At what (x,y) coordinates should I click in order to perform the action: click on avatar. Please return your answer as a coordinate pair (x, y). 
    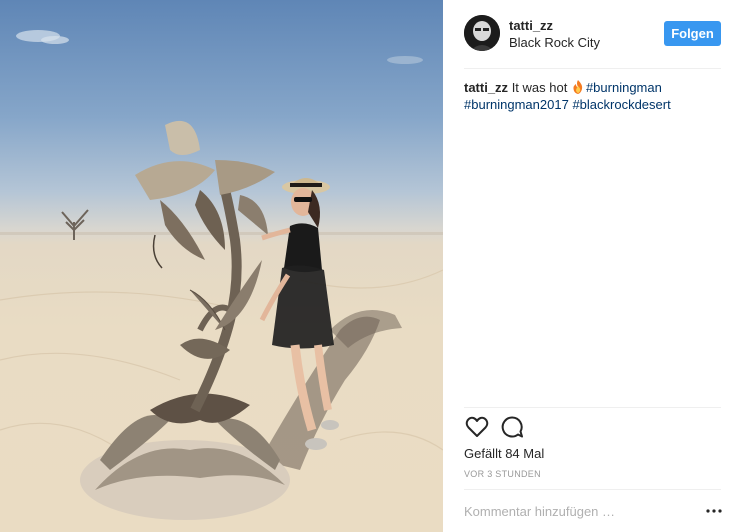
    Looking at the image, I should click on (482, 33).